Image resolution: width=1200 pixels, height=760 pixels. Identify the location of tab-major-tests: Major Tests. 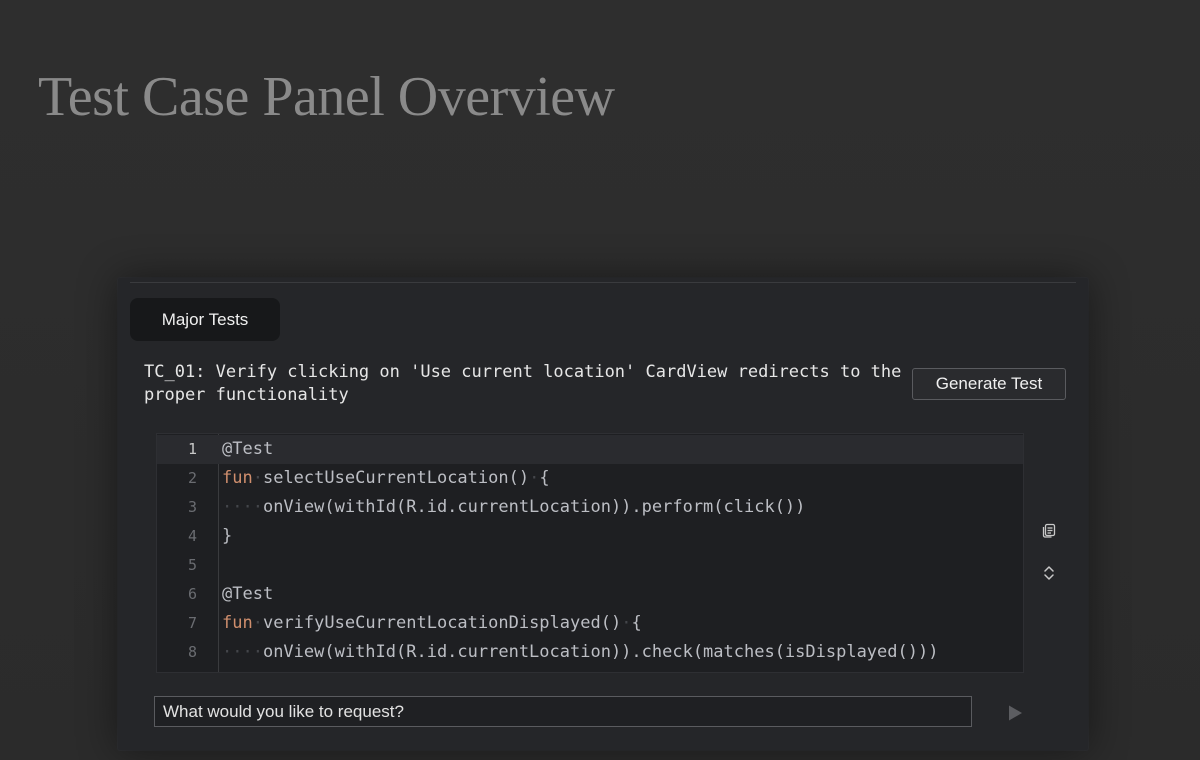
(205, 319).